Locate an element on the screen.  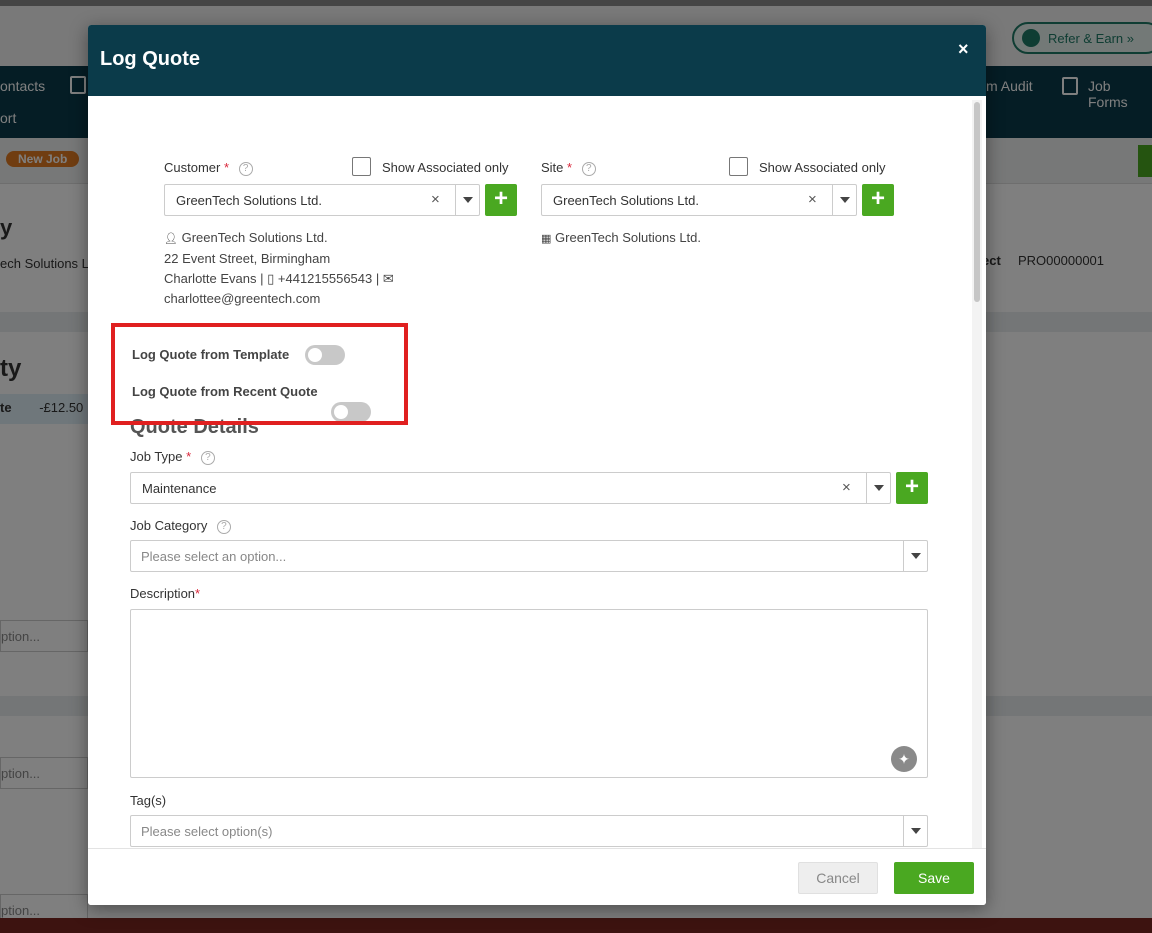
site-address: ▦ GreenTech Solutions Ltd. is located at coordinates (621, 238).